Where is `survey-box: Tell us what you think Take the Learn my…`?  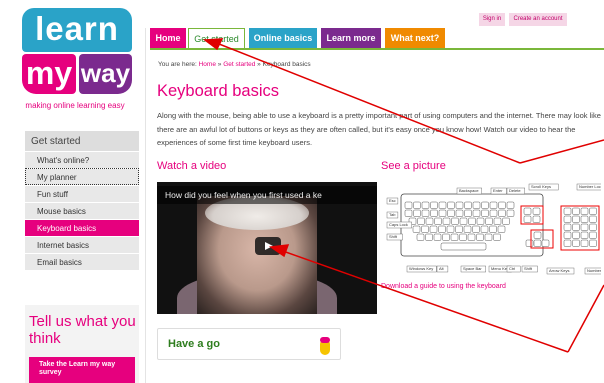 survey-box: Tell us what you think Take the Learn my… is located at coordinates (82, 344).